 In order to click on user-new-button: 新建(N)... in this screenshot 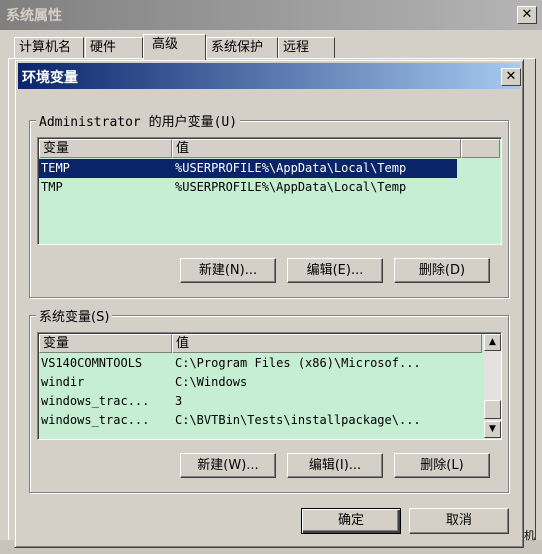, I will do `click(228, 270)`.